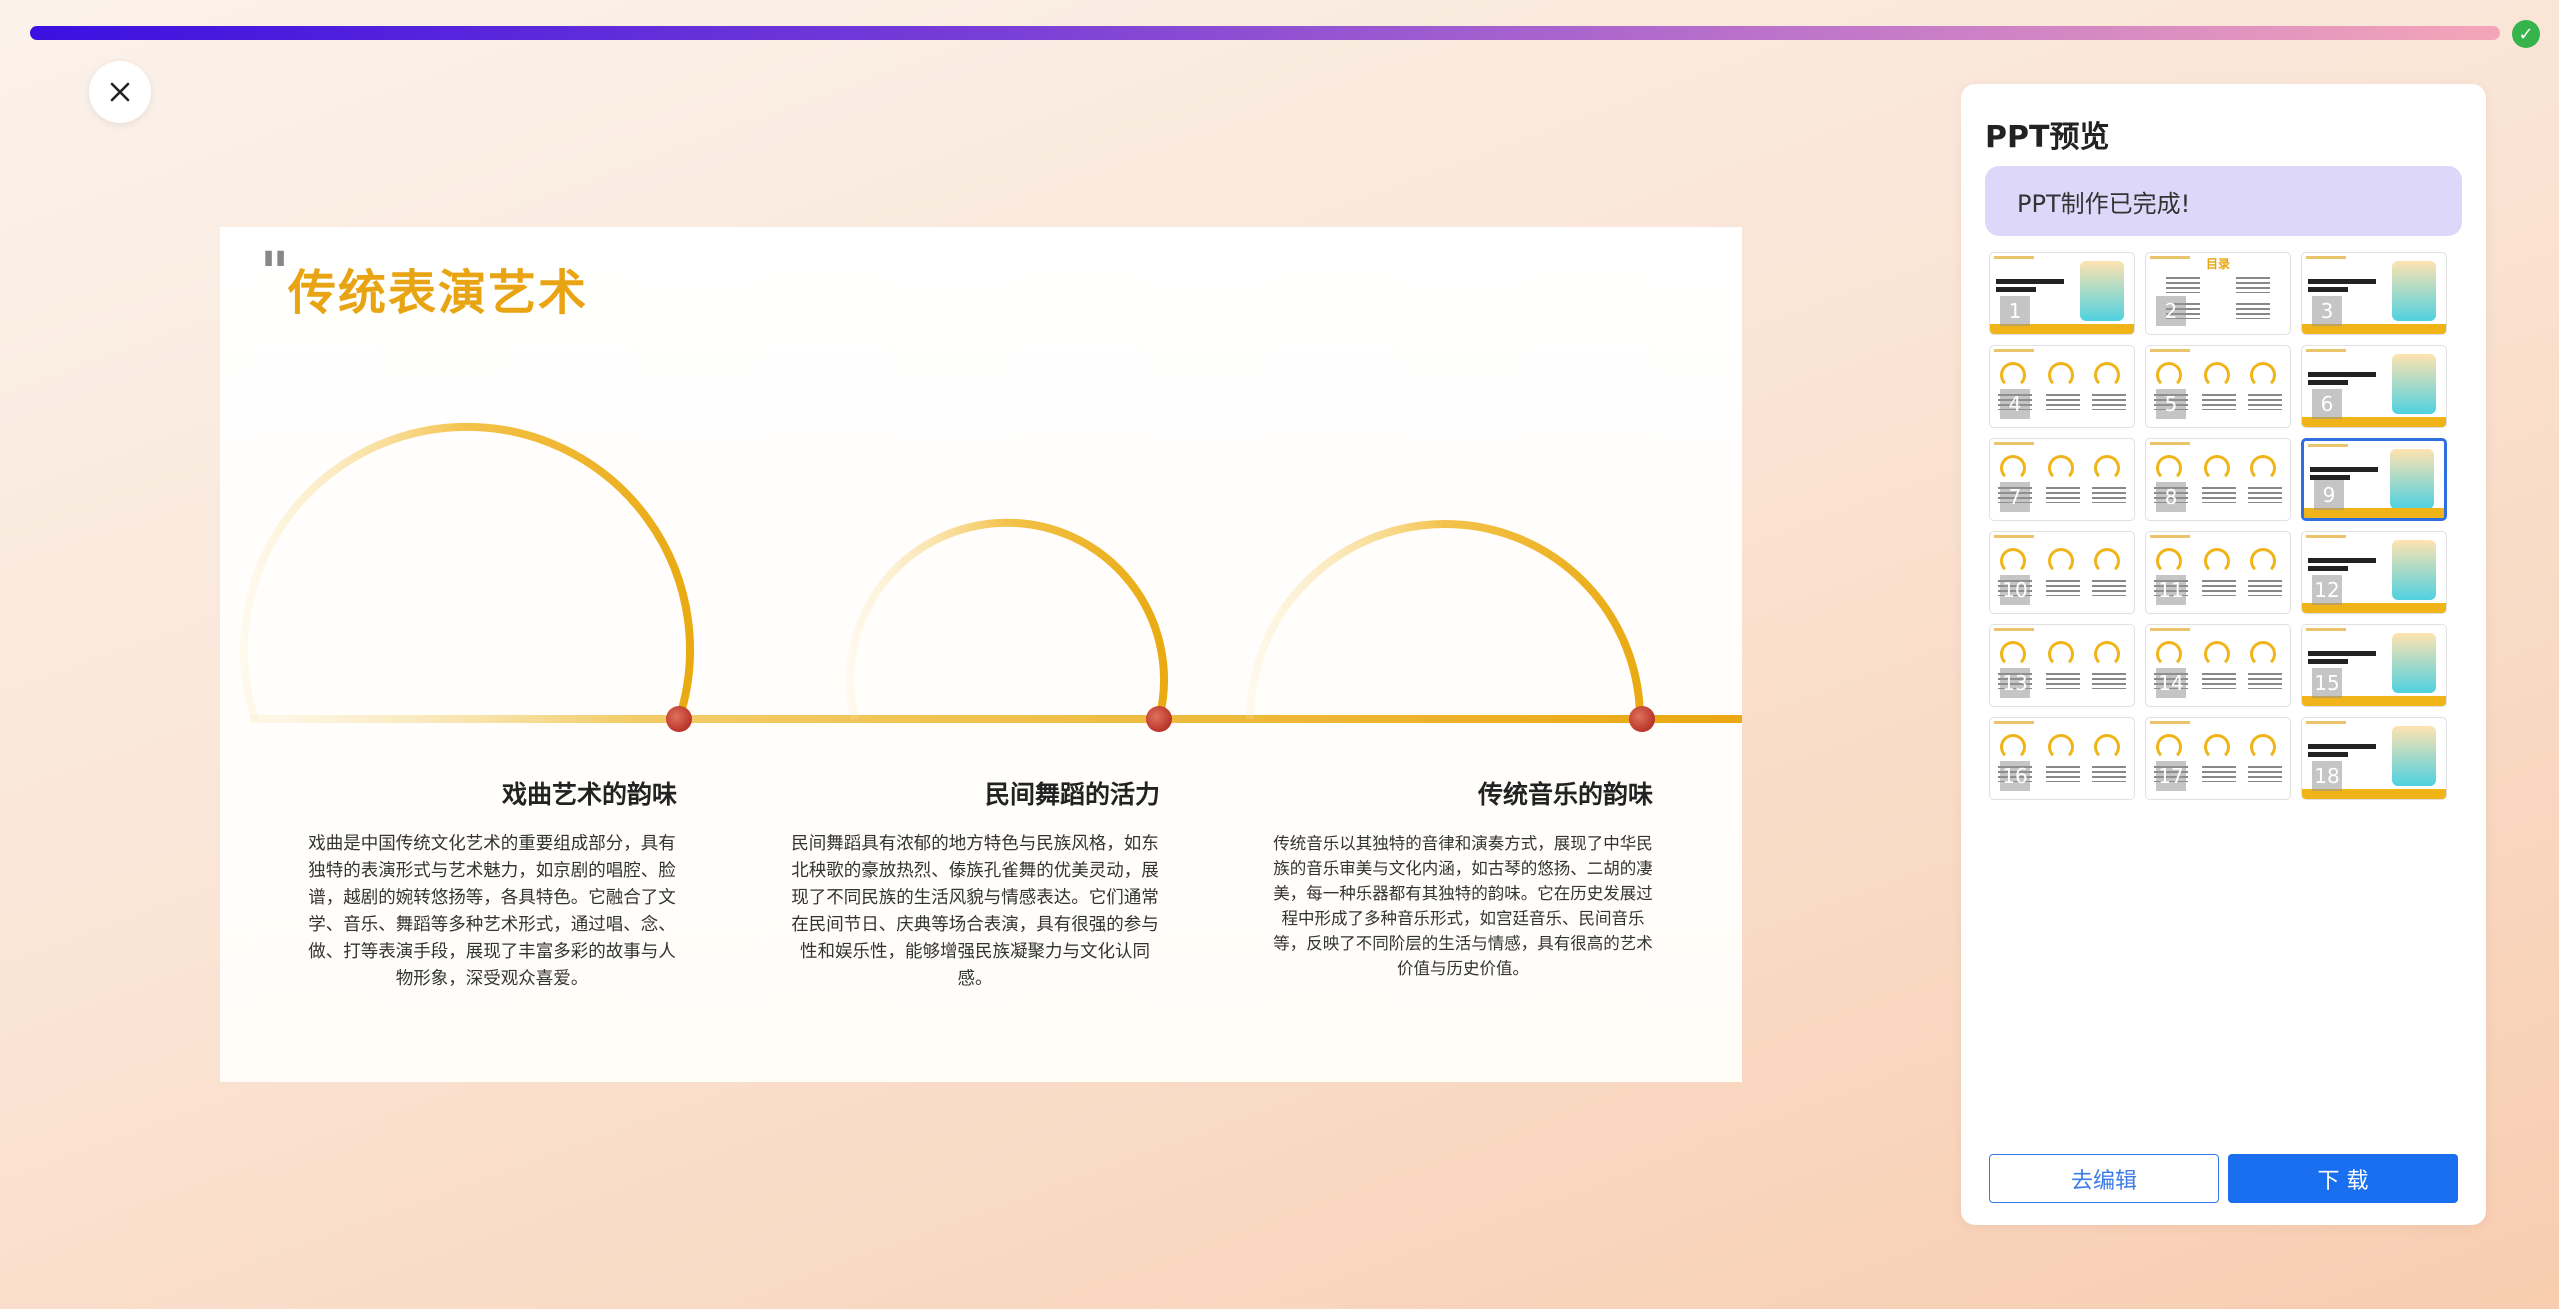  I want to click on thumbnail-grid: 1 目录 2 3 4 5 6 7 8 9 10 11 12 13 14 15 16 17 18, so click(2224, 526).